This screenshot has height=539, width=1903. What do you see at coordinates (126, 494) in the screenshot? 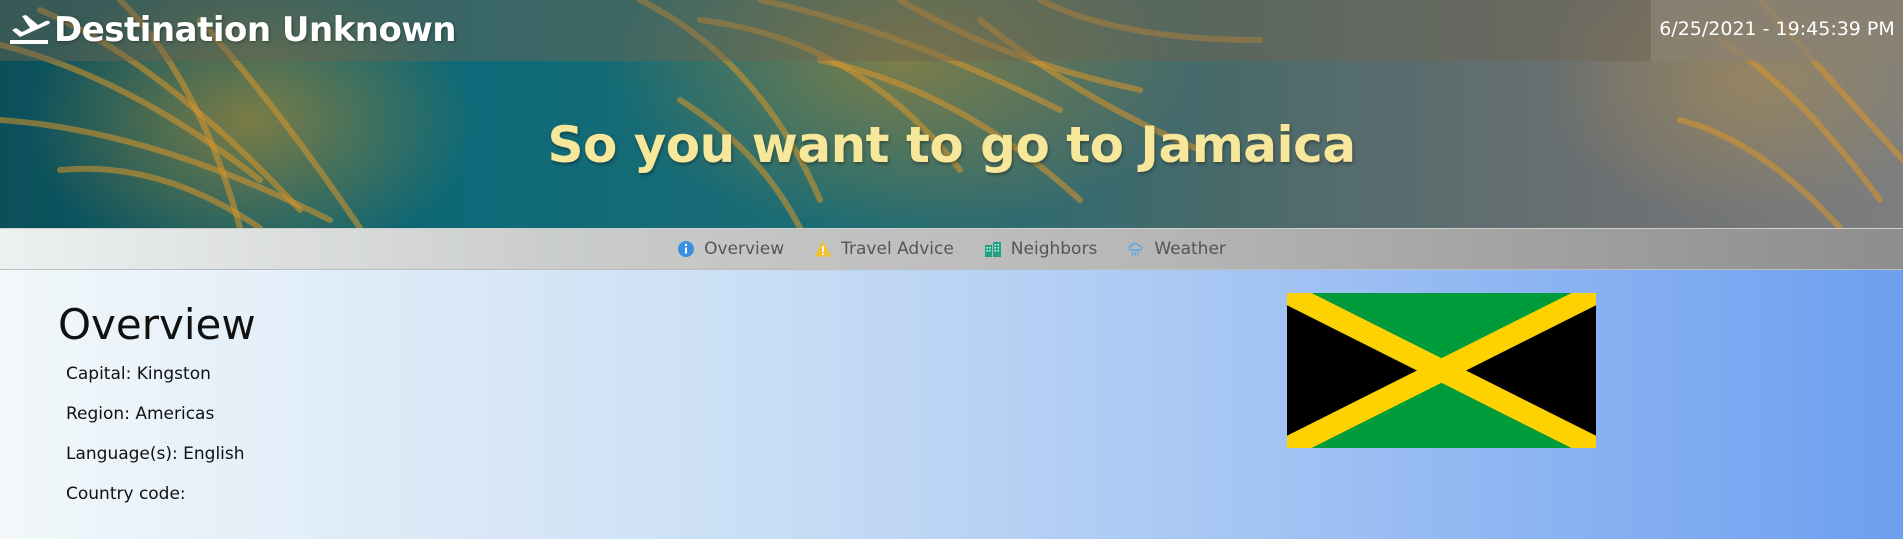
I see `fact-country-code: Country code:` at bounding box center [126, 494].